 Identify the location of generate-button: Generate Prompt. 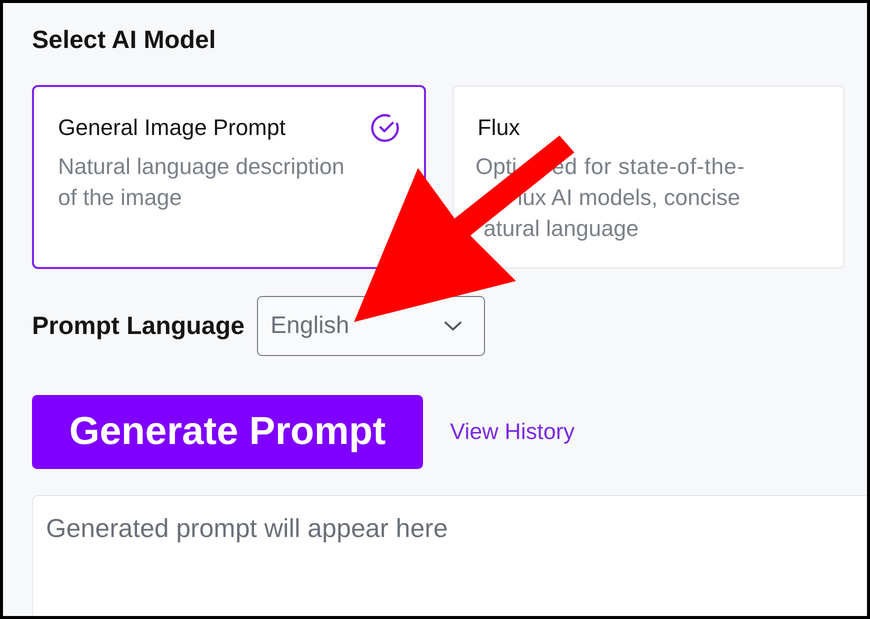
(227, 432).